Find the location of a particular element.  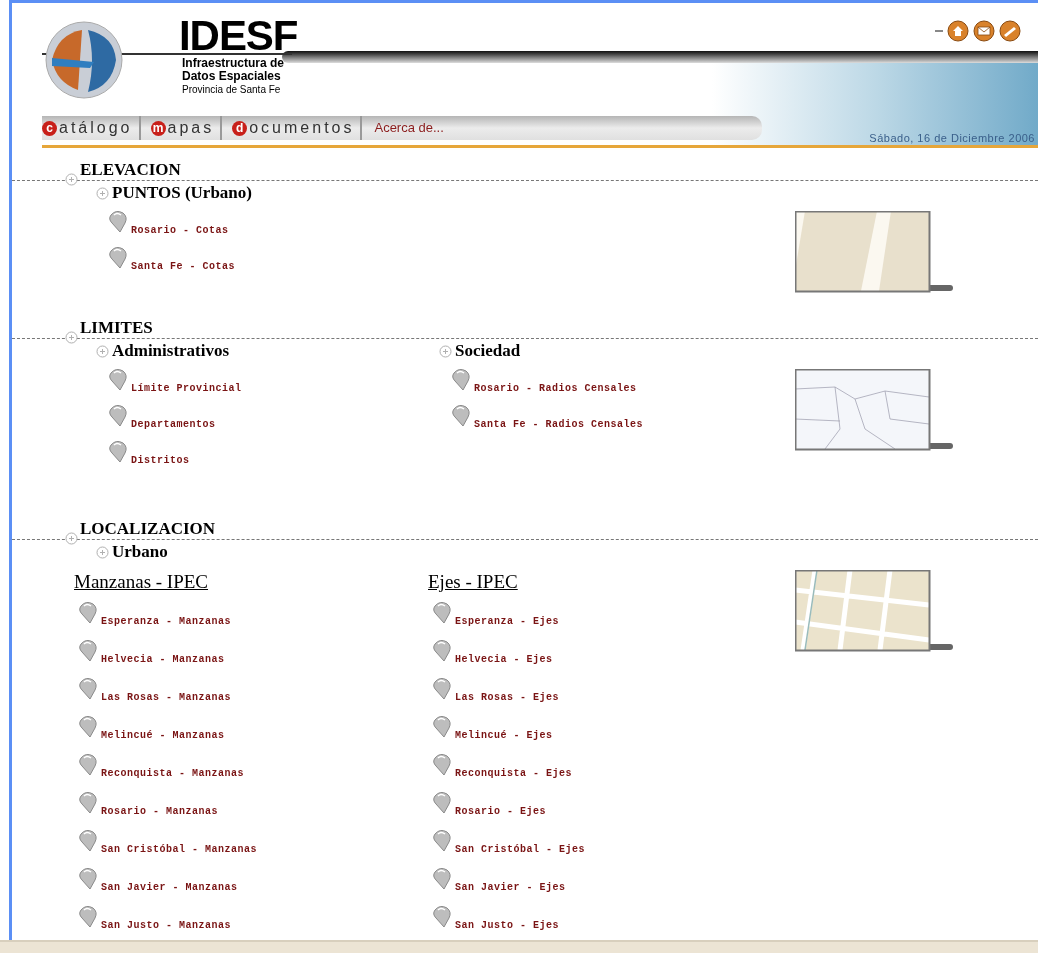

layer-link: Rosario - Manzanas is located at coordinates (160, 811).